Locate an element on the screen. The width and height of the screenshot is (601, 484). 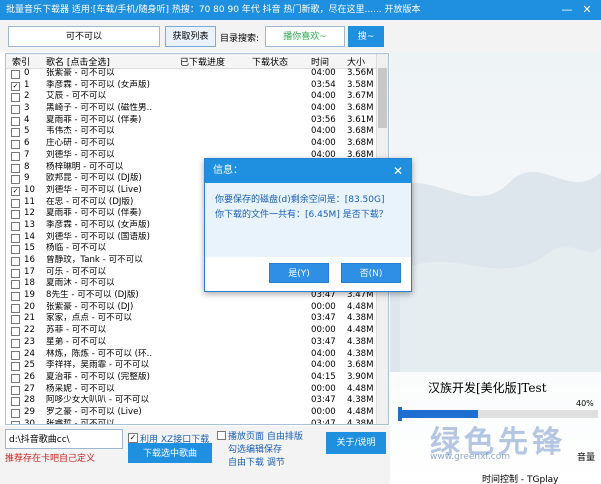
list-item: 25 李祥祥，吴雨霏 - 可不可以 04:00 3.68M is located at coordinates (192, 366).